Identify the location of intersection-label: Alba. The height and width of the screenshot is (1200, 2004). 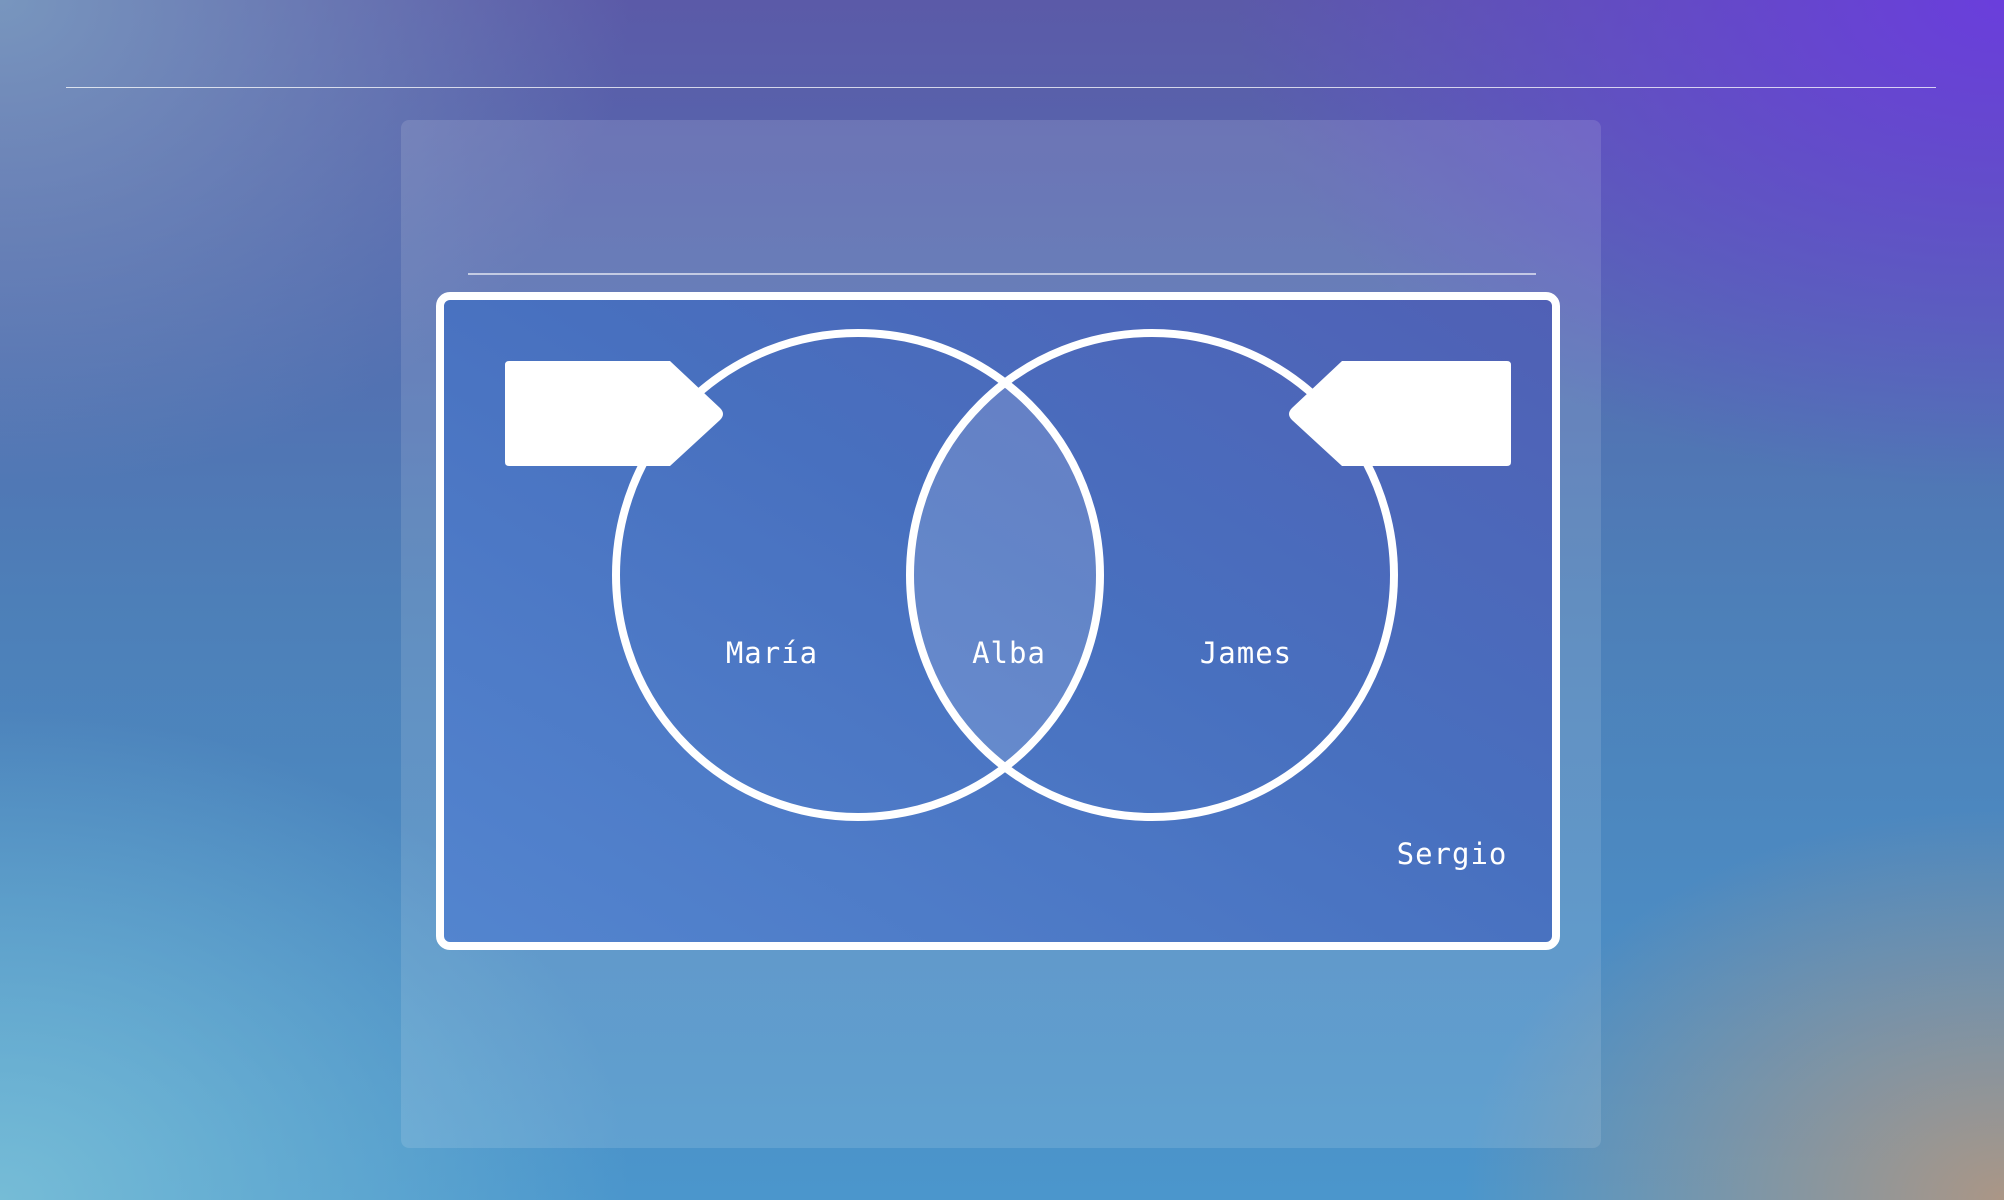
(1009, 653).